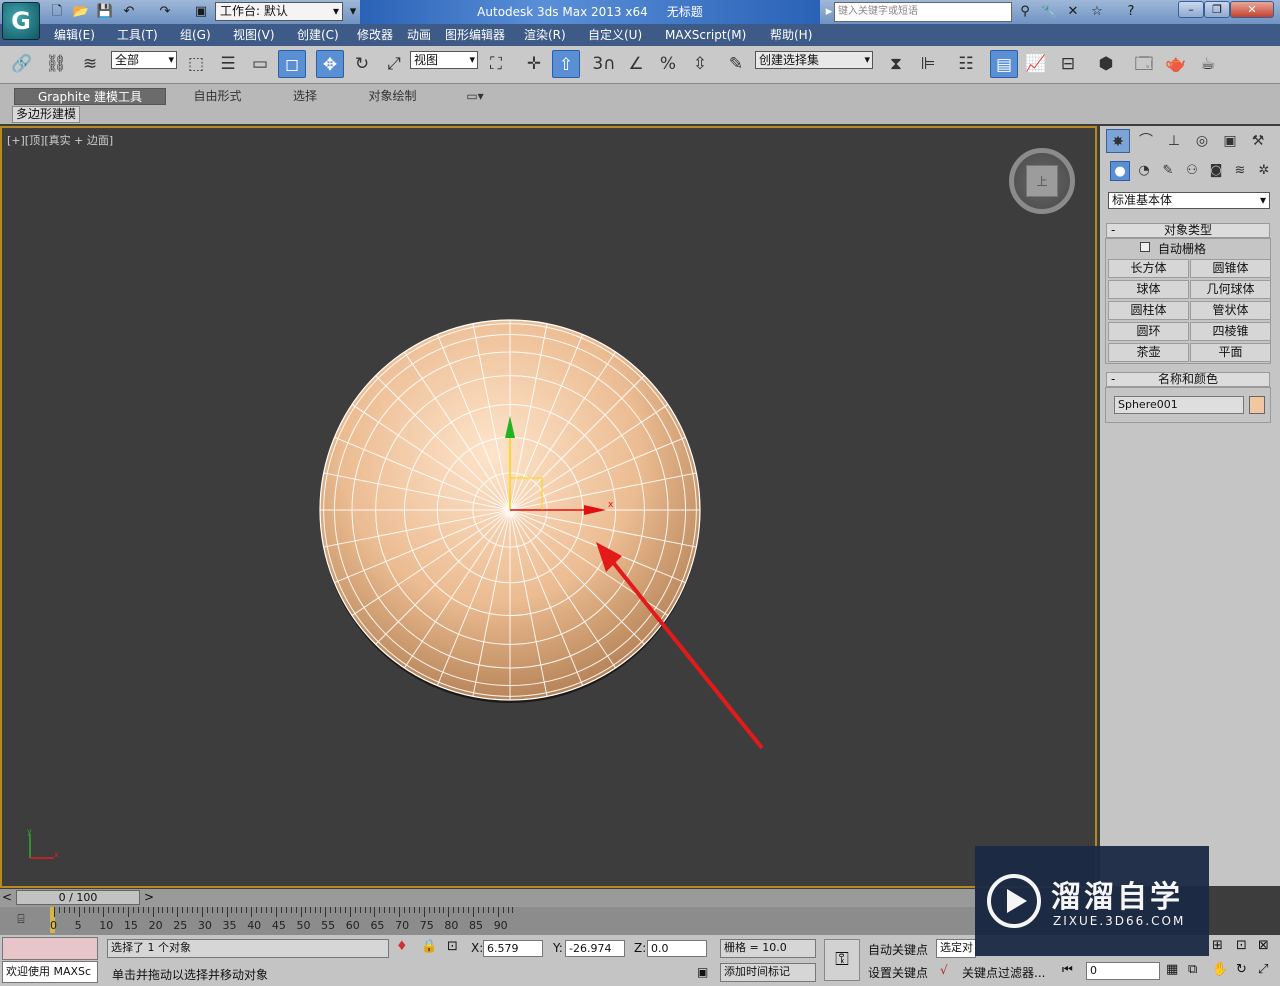 Image resolution: width=1280 pixels, height=986 pixels. Describe the element at coordinates (668, 64) in the screenshot. I see `percent-snap-icon: %` at that location.